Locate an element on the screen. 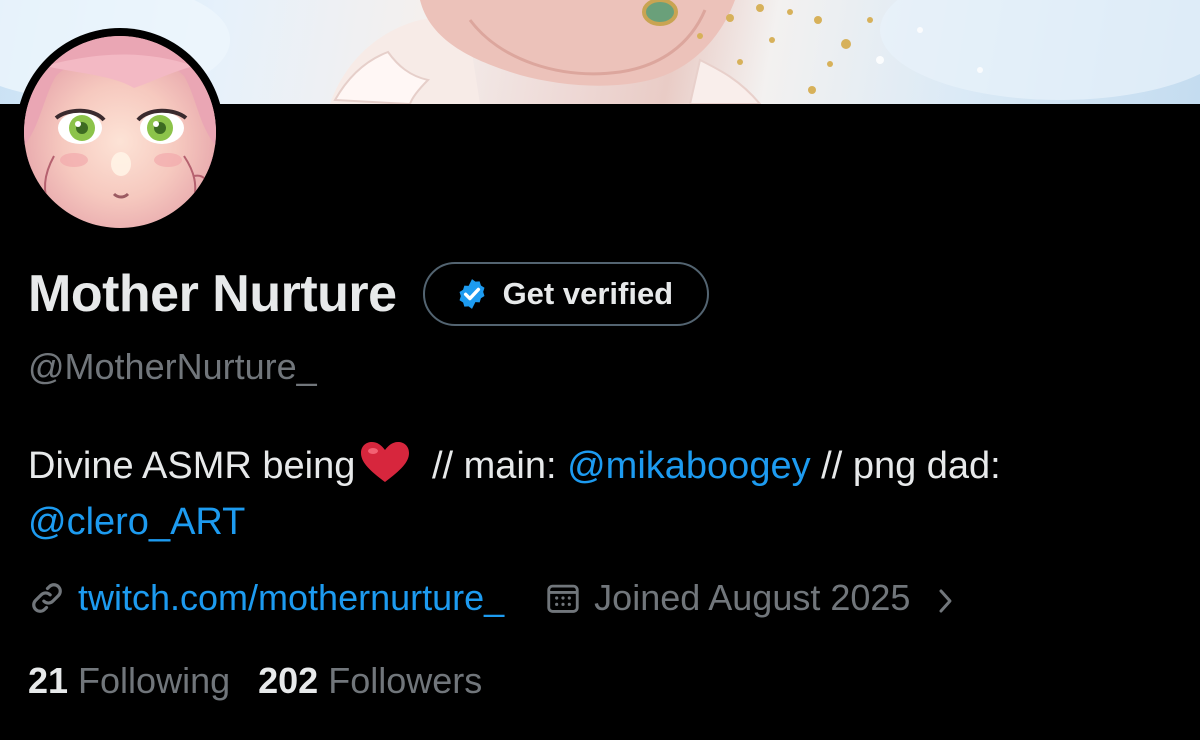 The image size is (1200, 740). bio-text: Divine ASMR being is located at coordinates (192, 466).